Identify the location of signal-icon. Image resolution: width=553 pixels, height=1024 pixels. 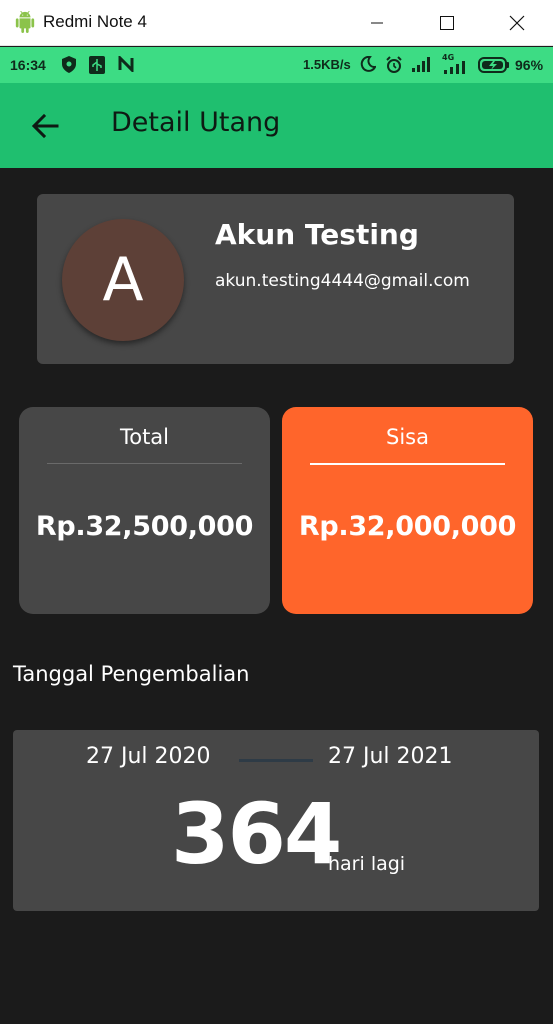
(421, 64).